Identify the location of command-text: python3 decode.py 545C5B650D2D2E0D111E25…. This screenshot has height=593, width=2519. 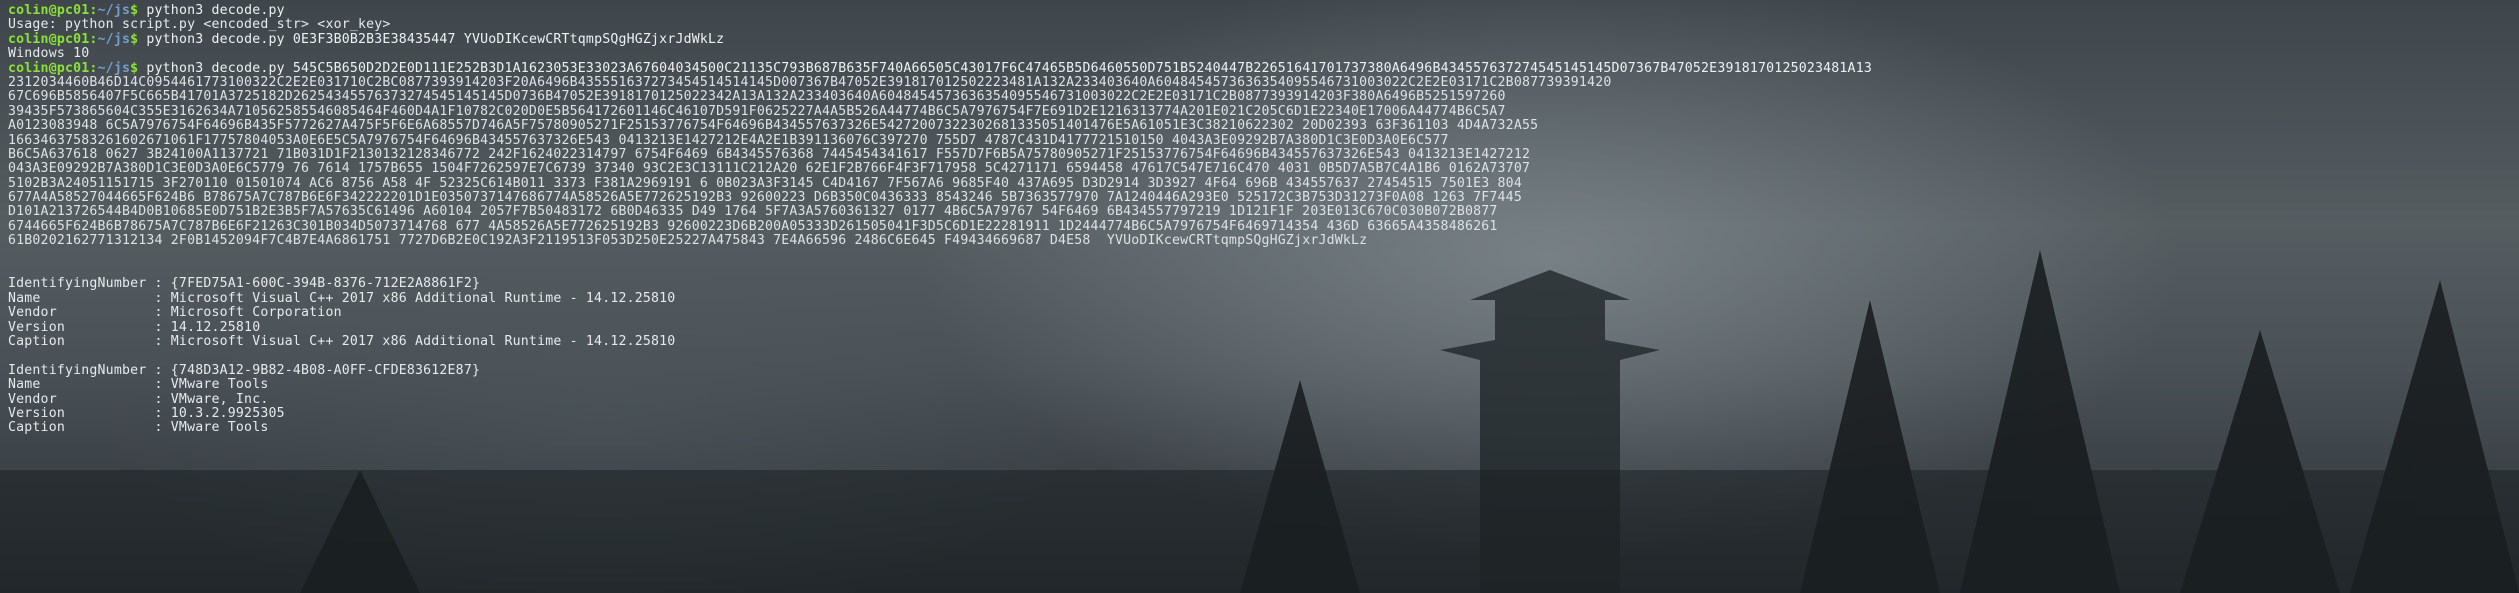
(1009, 68).